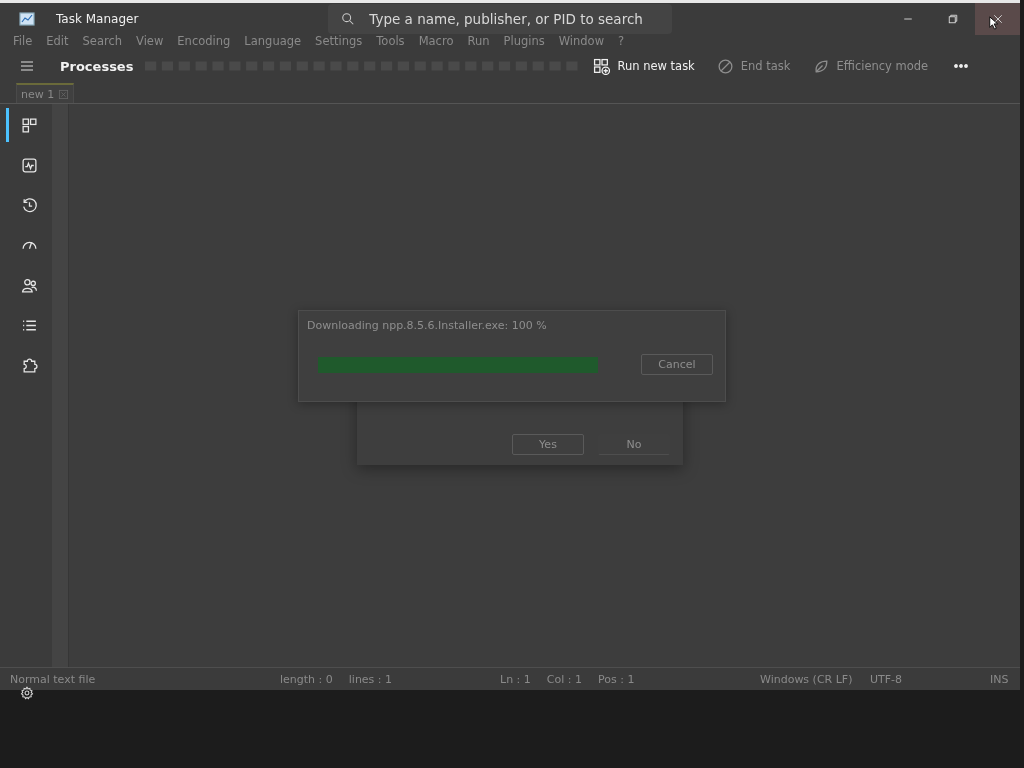  Describe the element at coordinates (806, 679) in the screenshot. I see `status-text: Windows (CR LF)` at that location.